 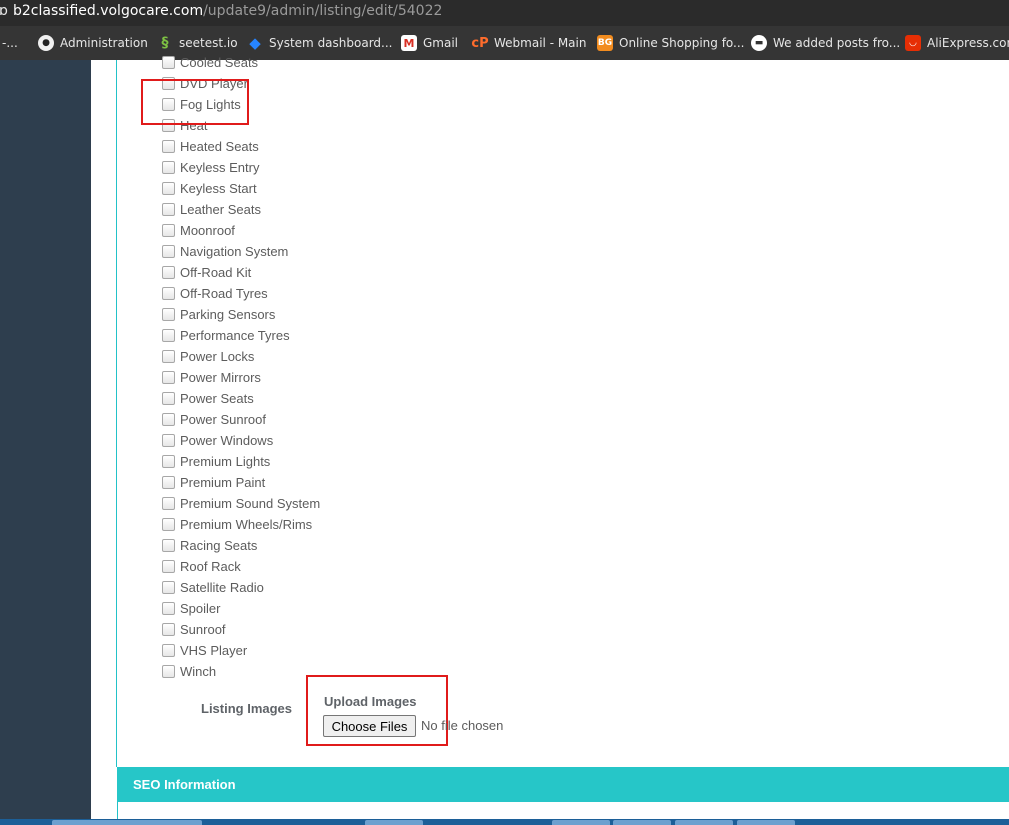 What do you see at coordinates (241, 356) in the screenshot?
I see `feature-option: Power Locks` at bounding box center [241, 356].